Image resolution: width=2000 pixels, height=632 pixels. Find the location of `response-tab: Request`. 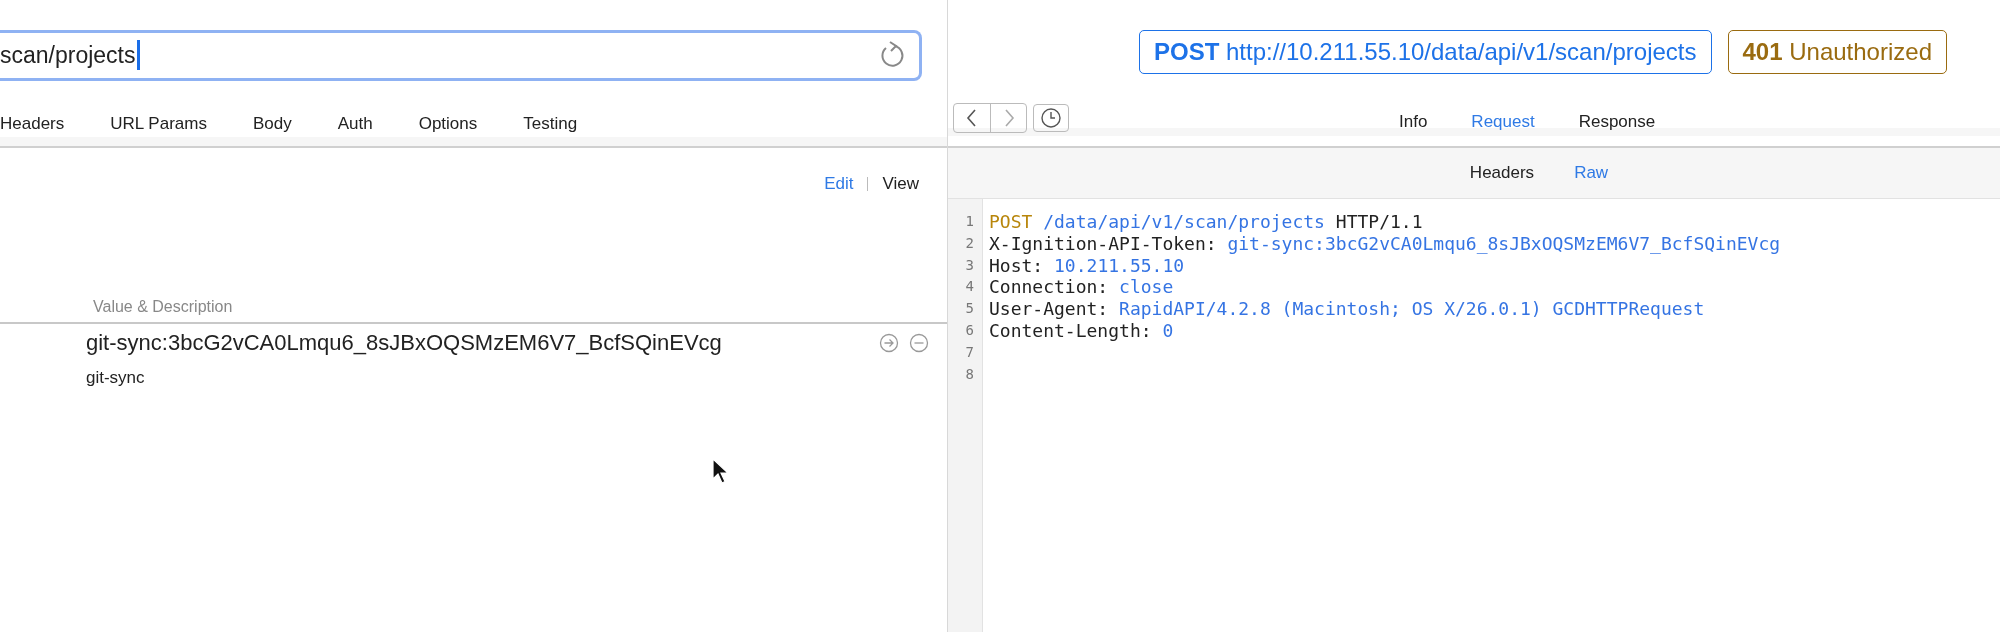

response-tab: Request is located at coordinates (1503, 122).